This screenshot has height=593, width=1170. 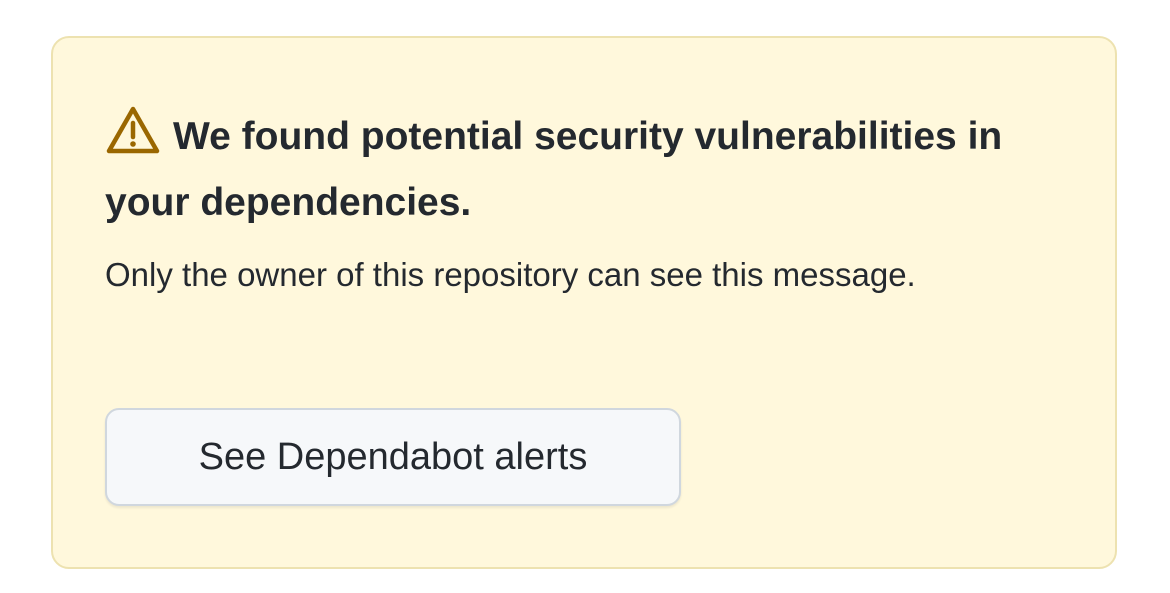 What do you see at coordinates (393, 457) in the screenshot?
I see `see-dependabot-alerts-button: See Dependabot alerts` at bounding box center [393, 457].